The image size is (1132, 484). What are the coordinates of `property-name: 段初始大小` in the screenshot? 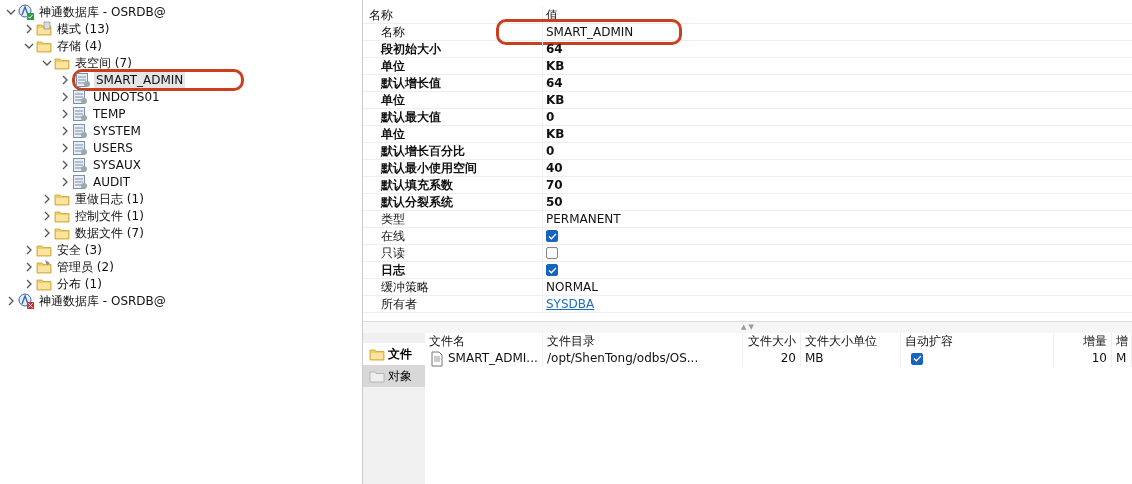 It's located at (453, 49).